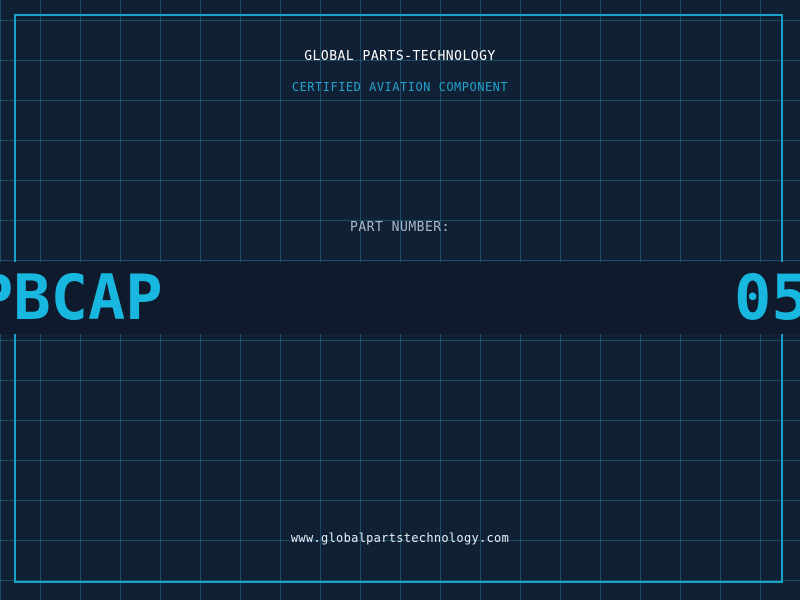 The image size is (800, 600). What do you see at coordinates (81, 298) in the screenshot?
I see `part-number-code-left: PBCAP` at bounding box center [81, 298].